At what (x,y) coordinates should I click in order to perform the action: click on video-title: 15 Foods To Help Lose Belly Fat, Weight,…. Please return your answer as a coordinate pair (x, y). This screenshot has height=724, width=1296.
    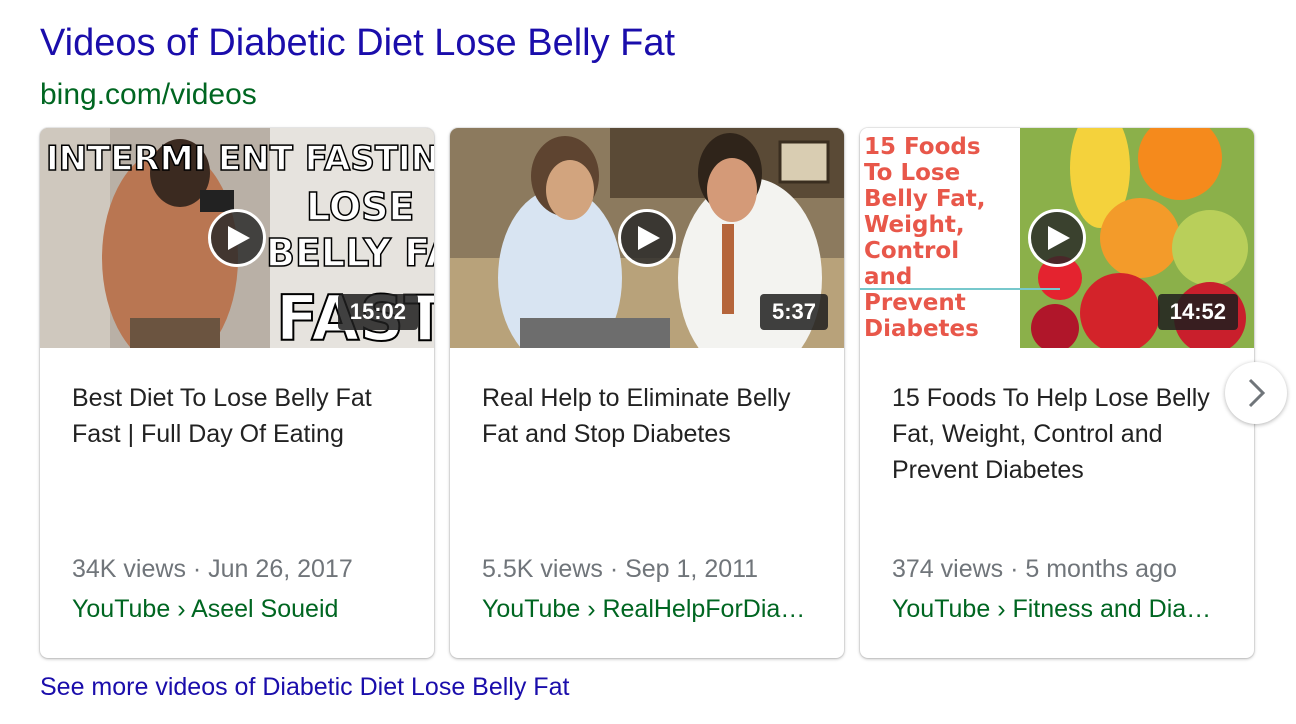
    Looking at the image, I should click on (1064, 434).